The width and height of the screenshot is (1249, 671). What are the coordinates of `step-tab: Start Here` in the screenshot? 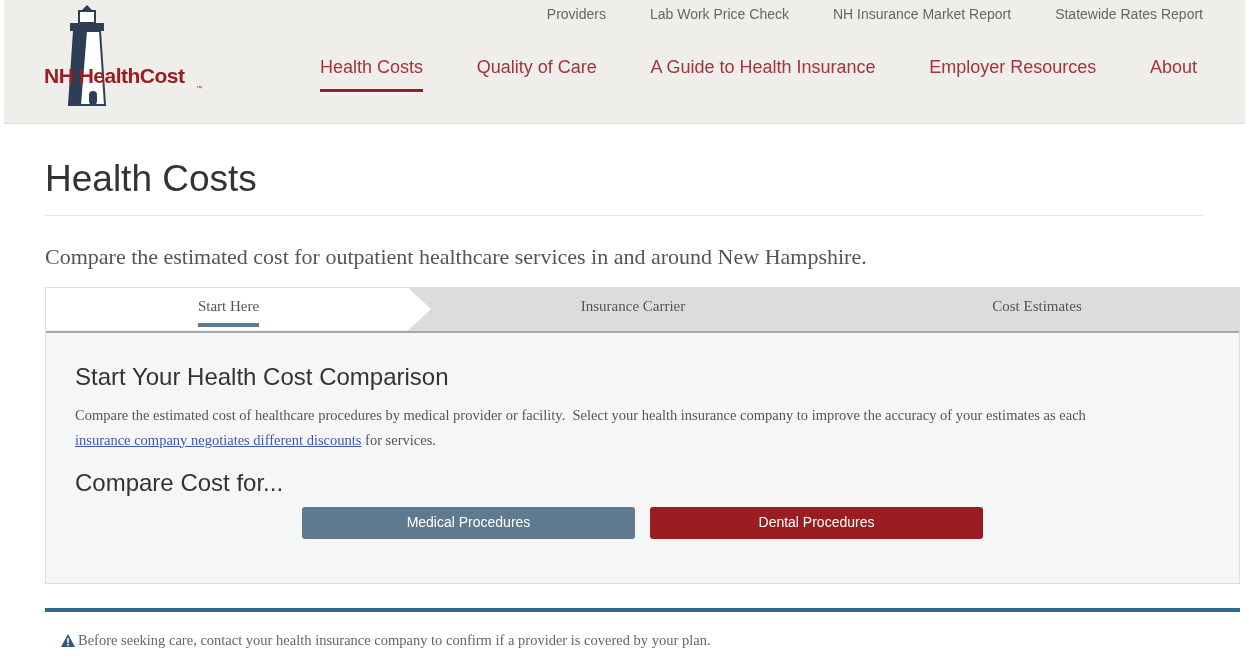 It's located at (238, 309).